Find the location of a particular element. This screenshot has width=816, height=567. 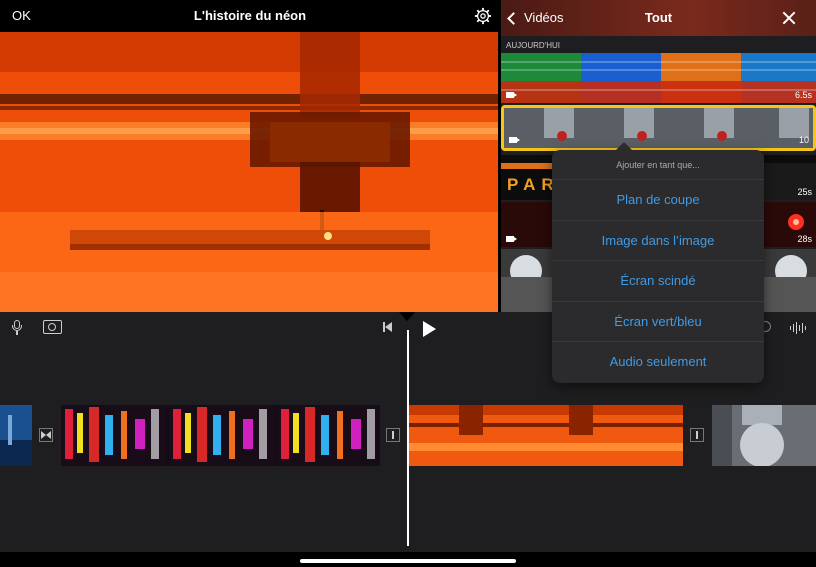

home-indicator is located at coordinates (408, 559).